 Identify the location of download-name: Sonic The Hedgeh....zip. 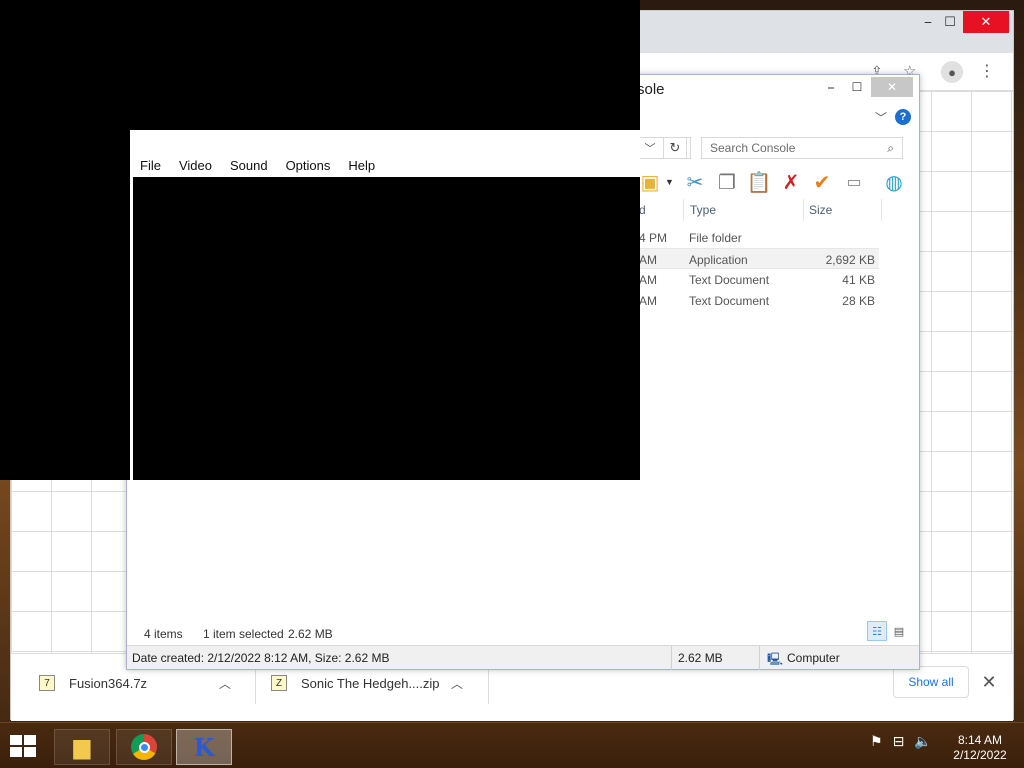
(370, 683).